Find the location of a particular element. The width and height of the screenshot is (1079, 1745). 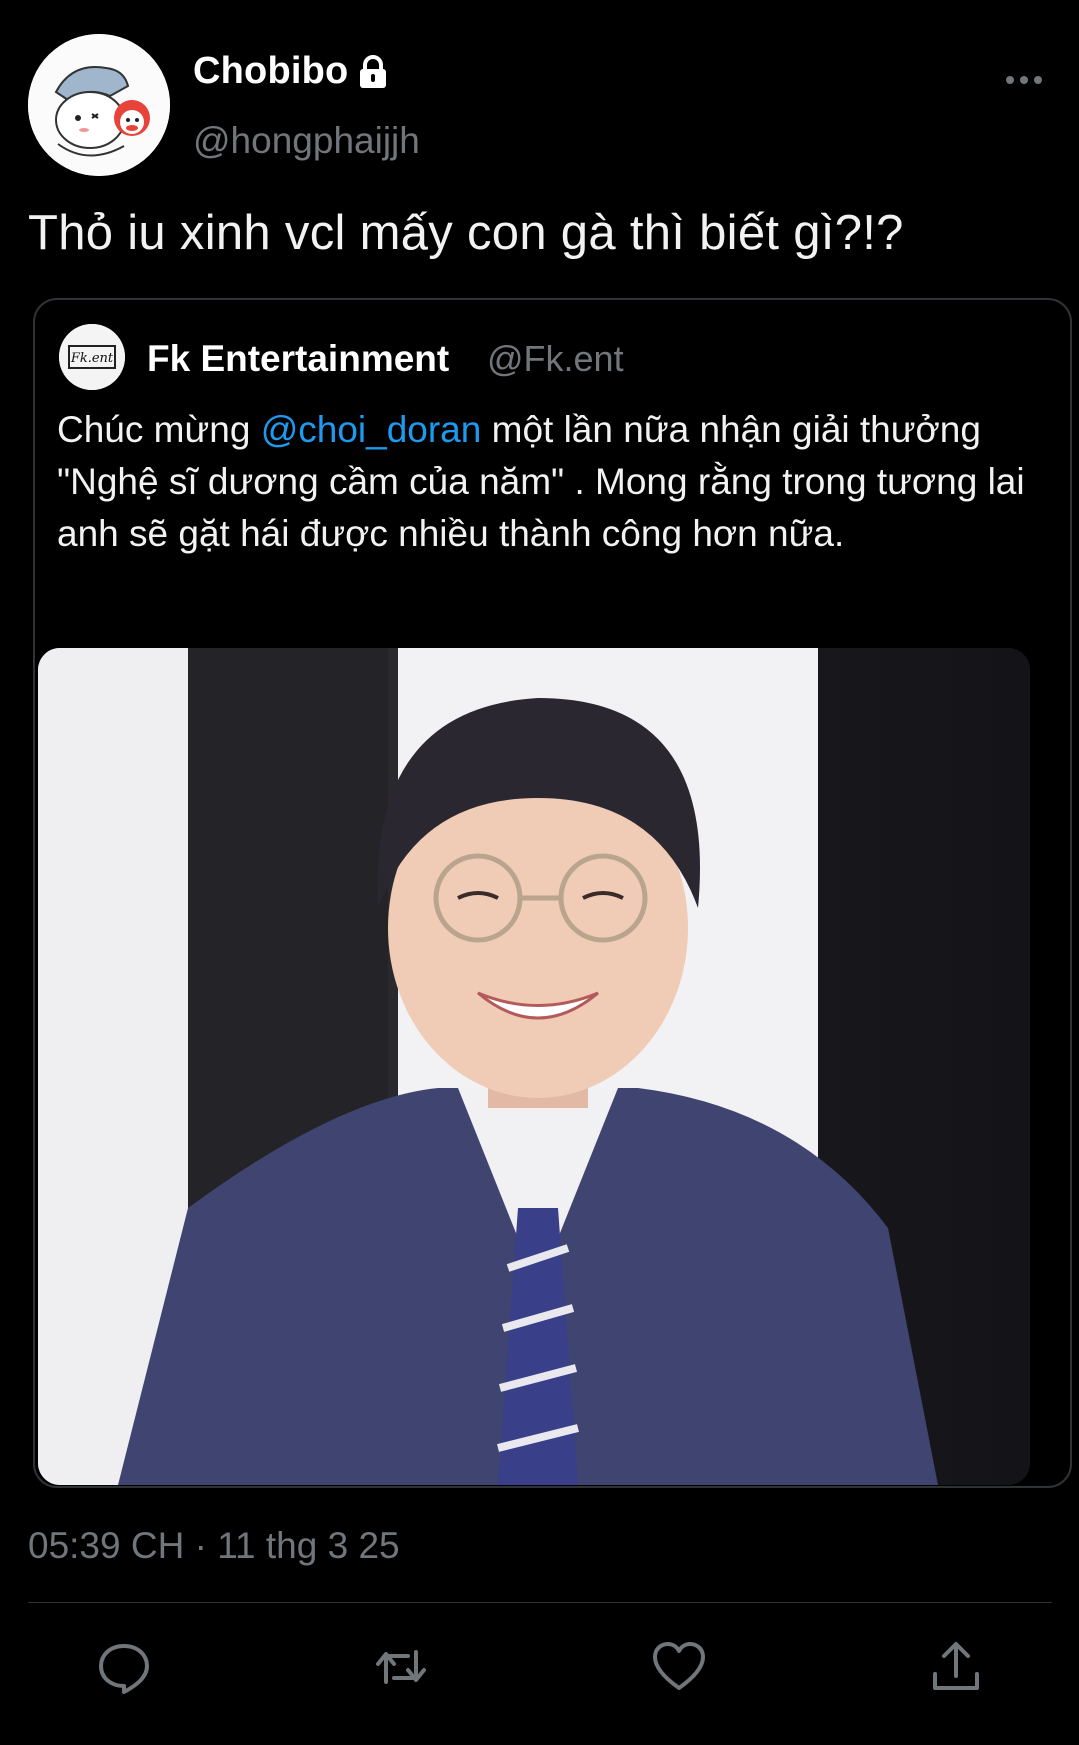

mention-link: @choi_doran is located at coordinates (371, 429).